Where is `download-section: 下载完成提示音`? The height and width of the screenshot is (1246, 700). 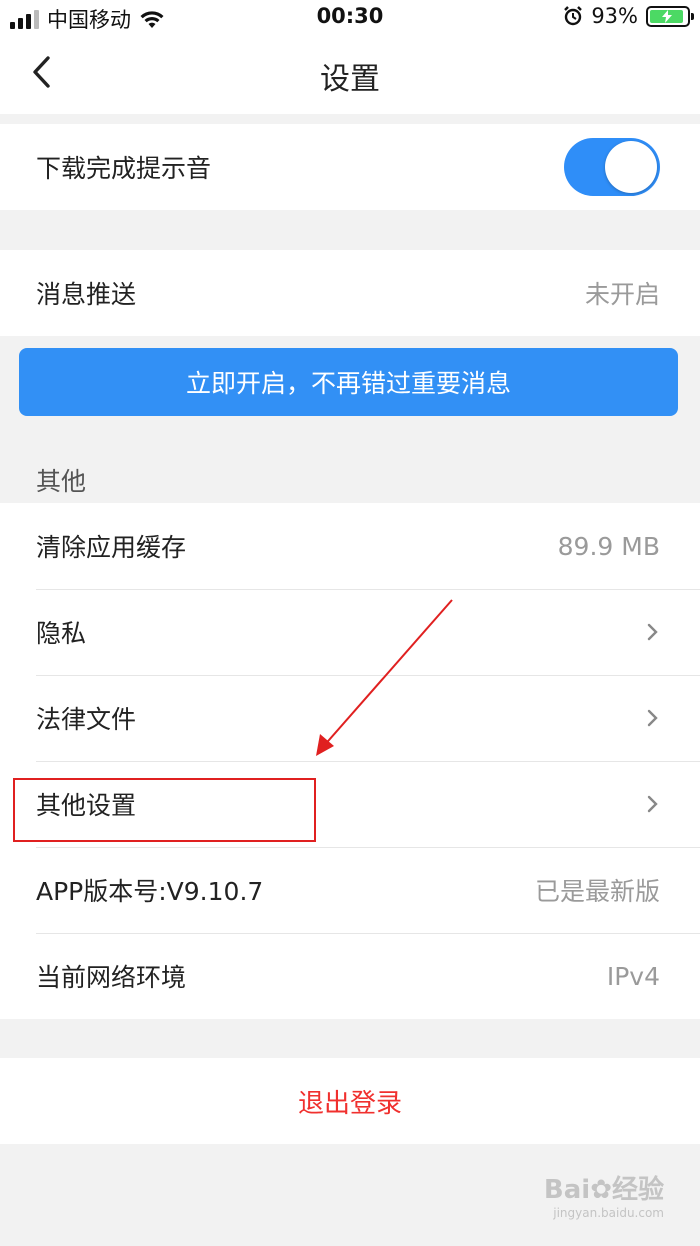
download-section: 下载完成提示音 is located at coordinates (350, 167).